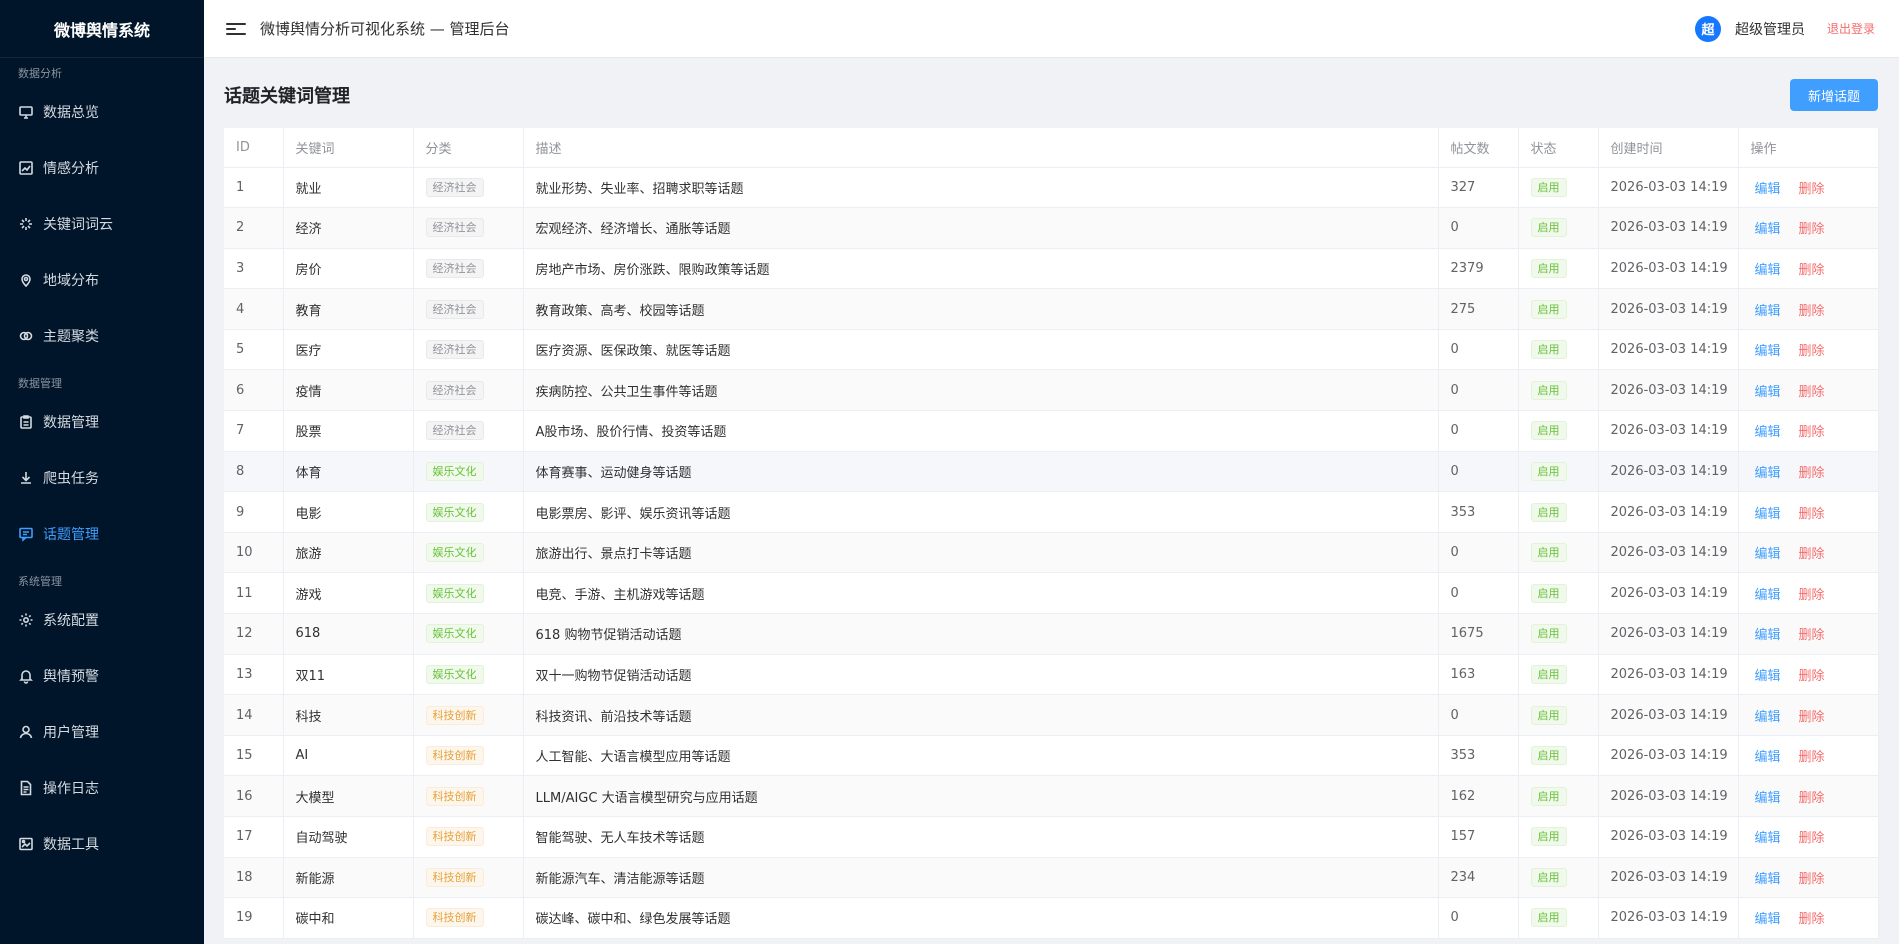 The width and height of the screenshot is (1899, 944). I want to click on cell-description: 科技资讯、前沿技术等话题, so click(981, 715).